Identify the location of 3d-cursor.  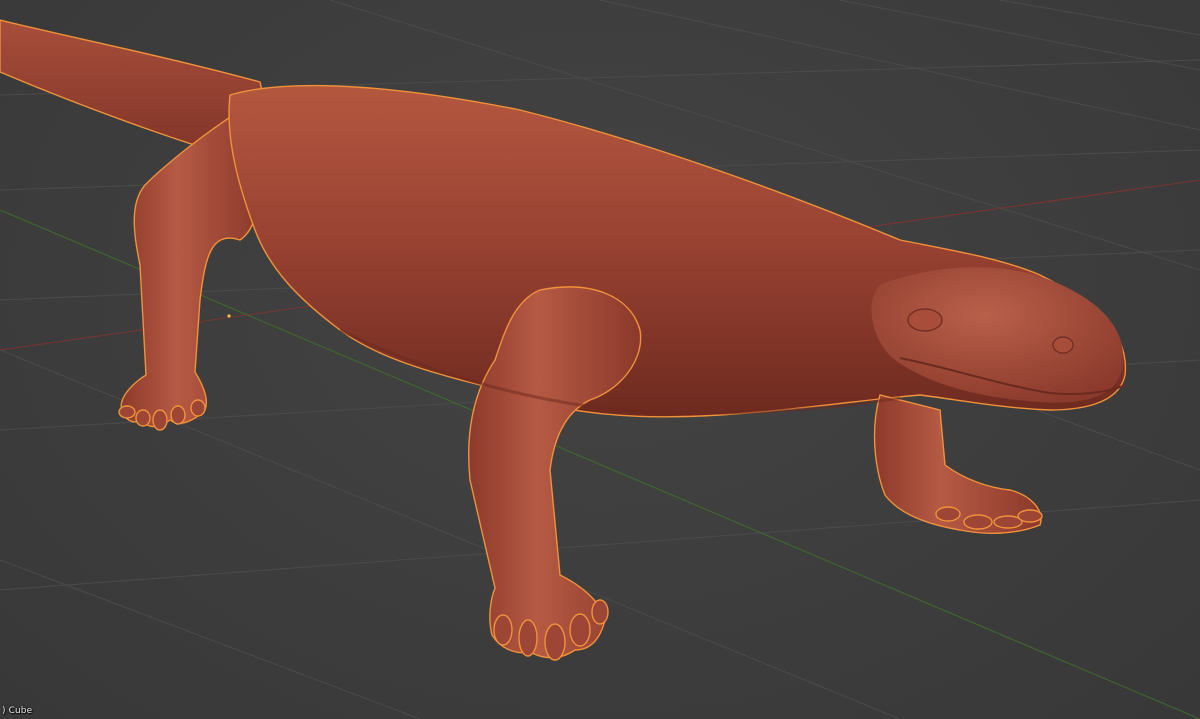
(229, 316).